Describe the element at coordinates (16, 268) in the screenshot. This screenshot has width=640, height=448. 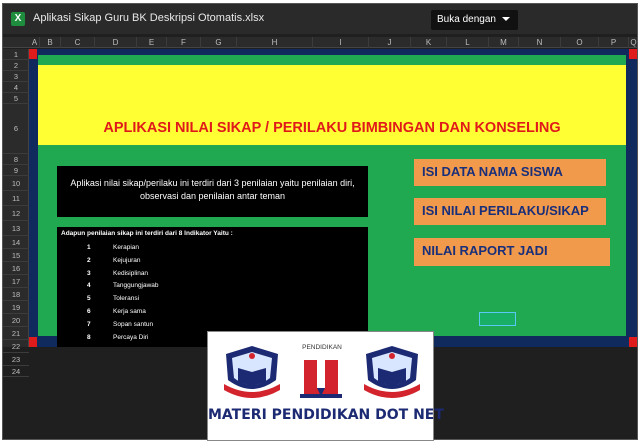
I see `row-header-16: 16` at that location.